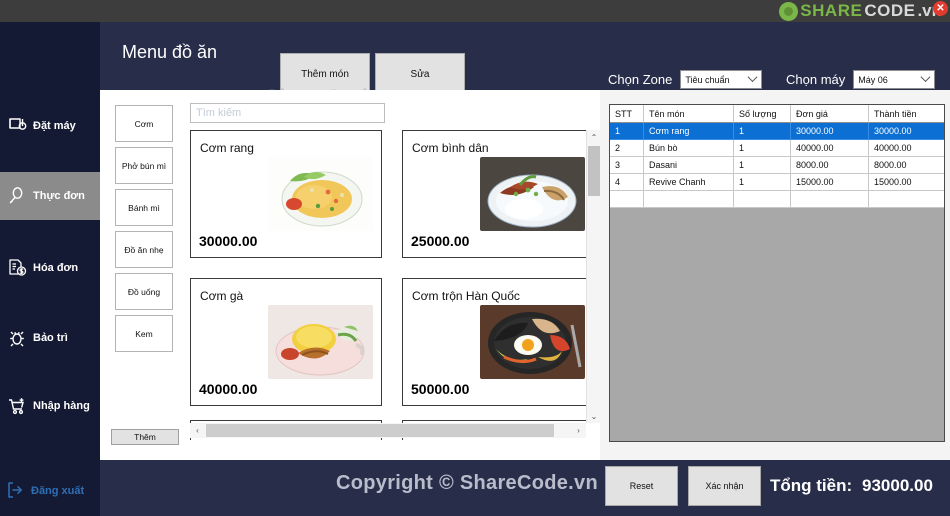  I want to click on chicken-rice-photo, so click(320, 342).